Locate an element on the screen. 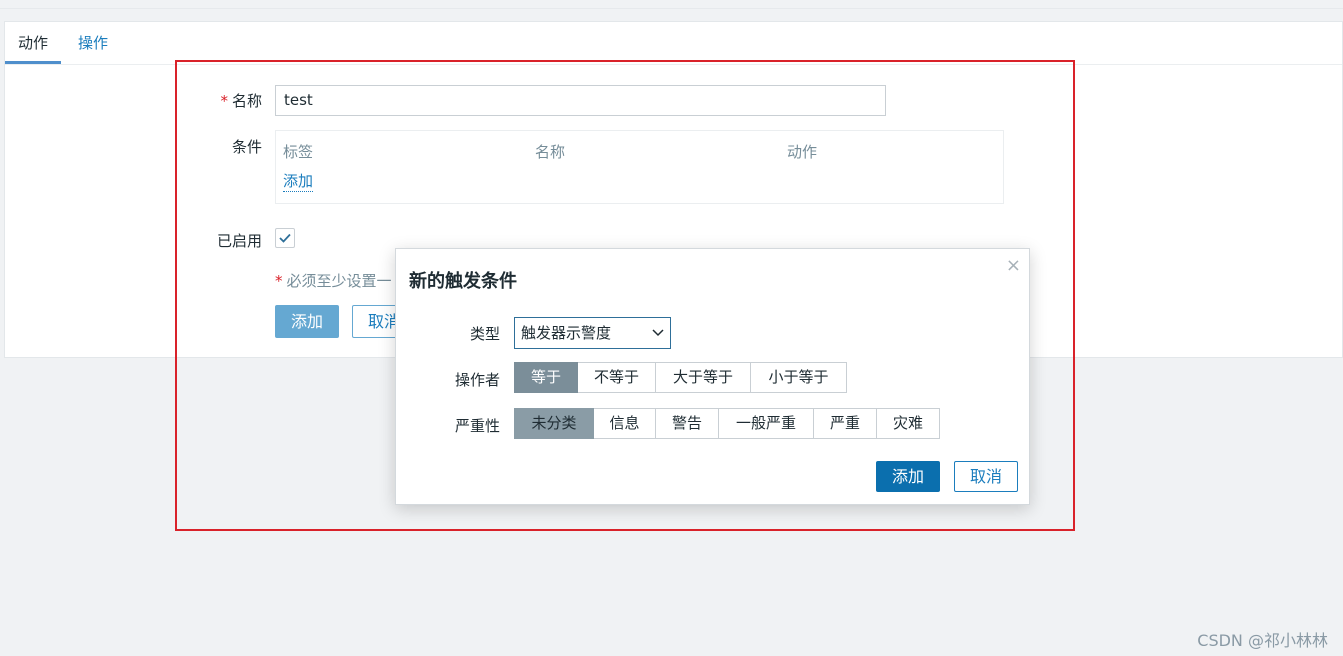 The image size is (1343, 656). type-label: 类型 is located at coordinates (484, 334).